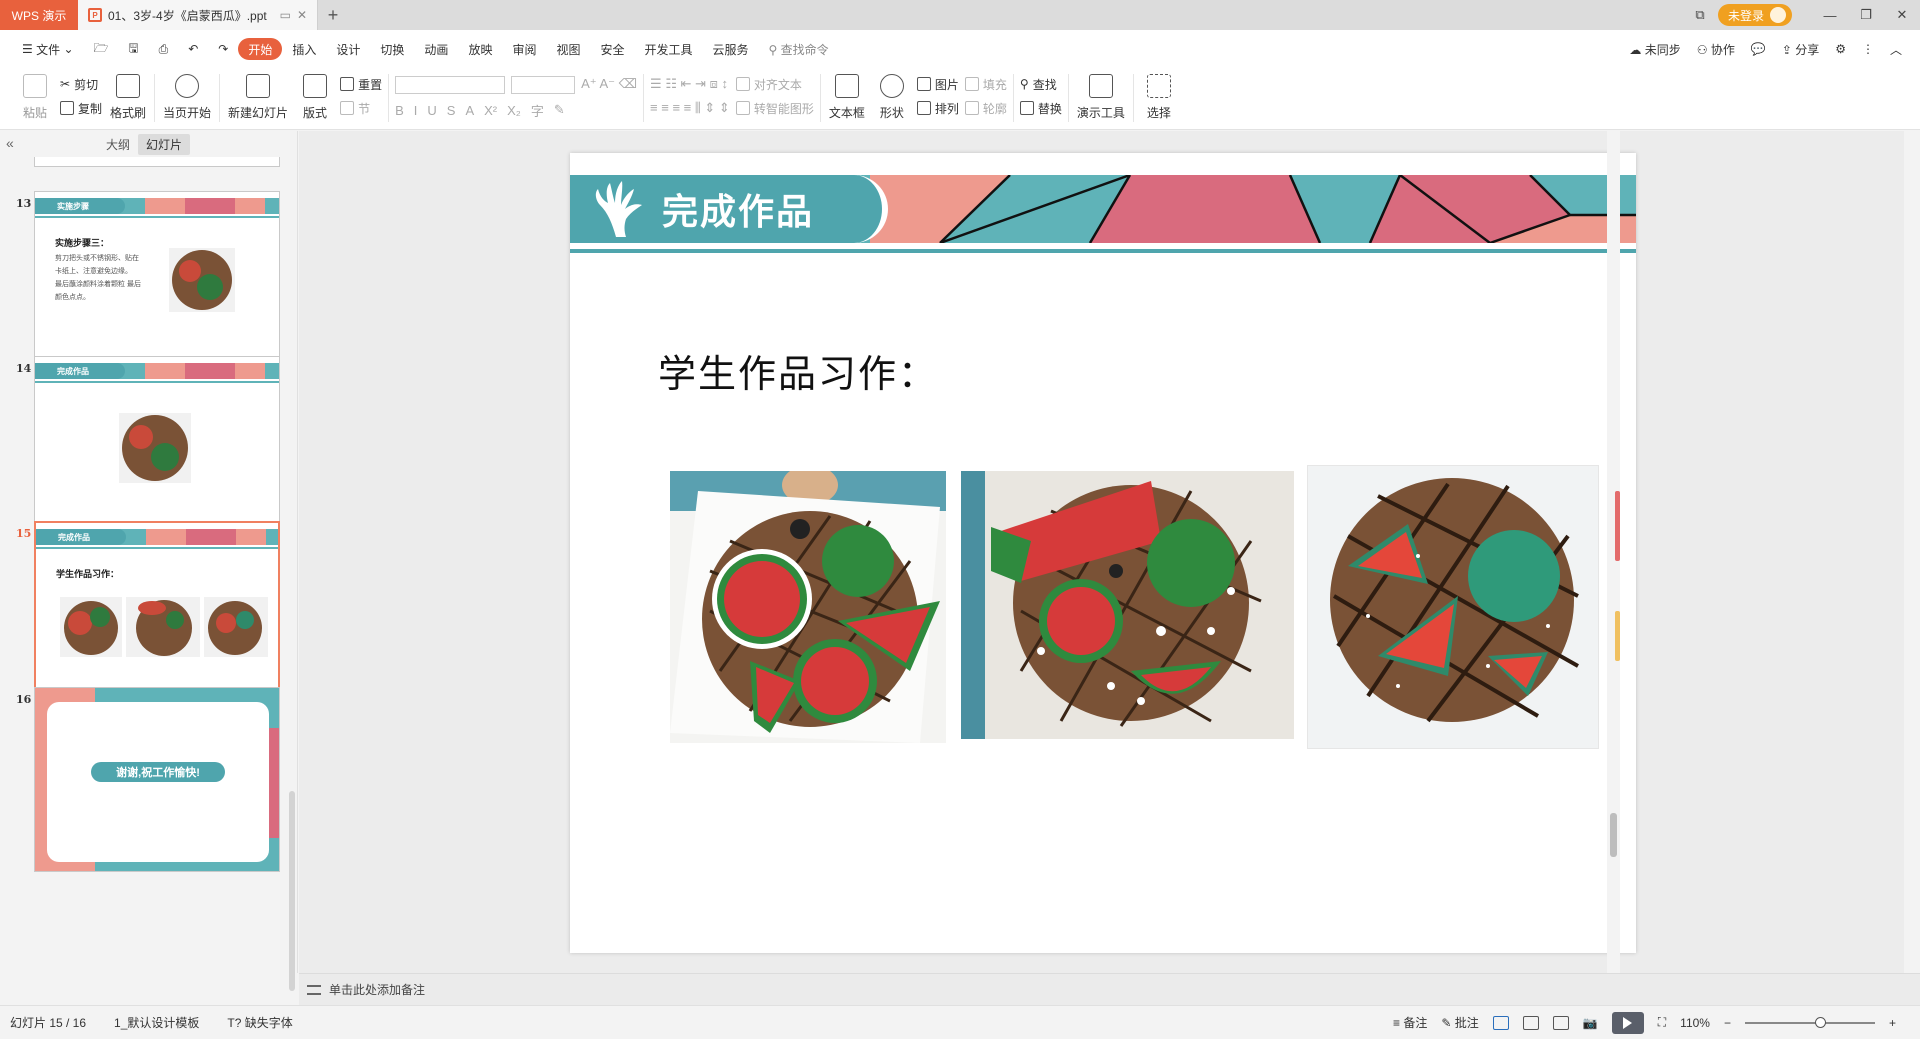 The image size is (1920, 1039). I want to click on tab-outline: 大纲, so click(118, 144).